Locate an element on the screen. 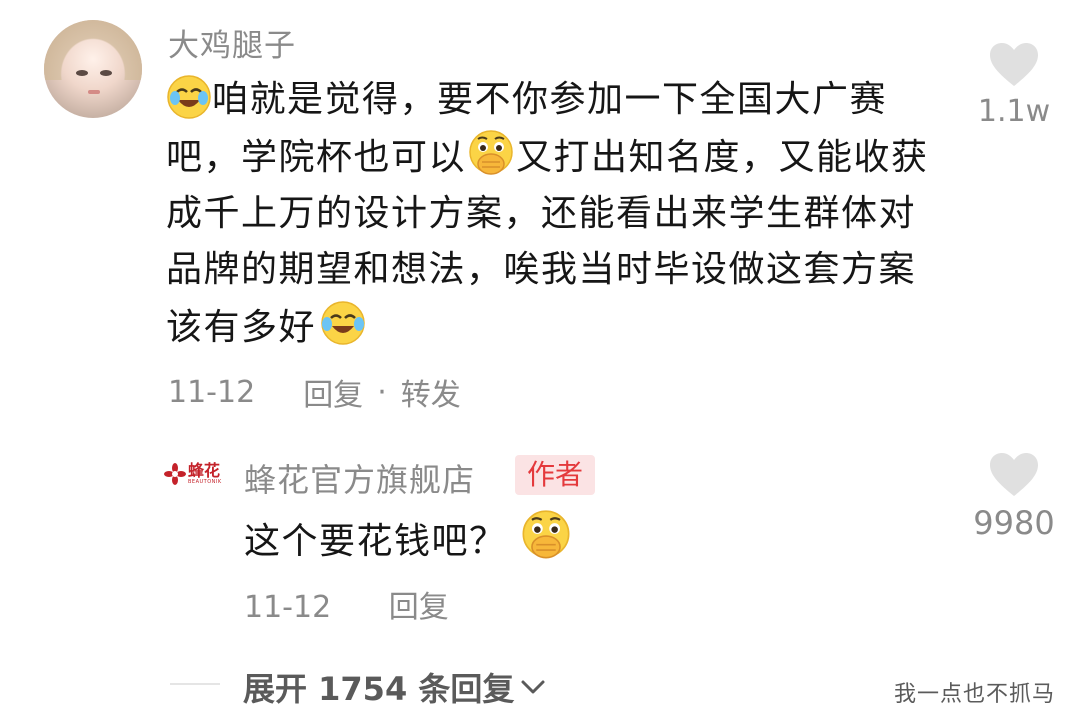 This screenshot has height=716, width=1080. avatar is located at coordinates (93, 69).